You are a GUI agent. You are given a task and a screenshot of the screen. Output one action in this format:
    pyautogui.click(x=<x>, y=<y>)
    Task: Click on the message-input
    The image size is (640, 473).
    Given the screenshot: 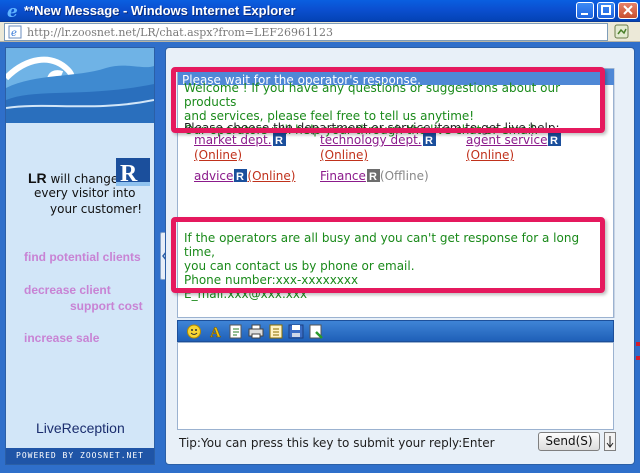 What is the action you would take?
    pyautogui.click(x=395, y=386)
    